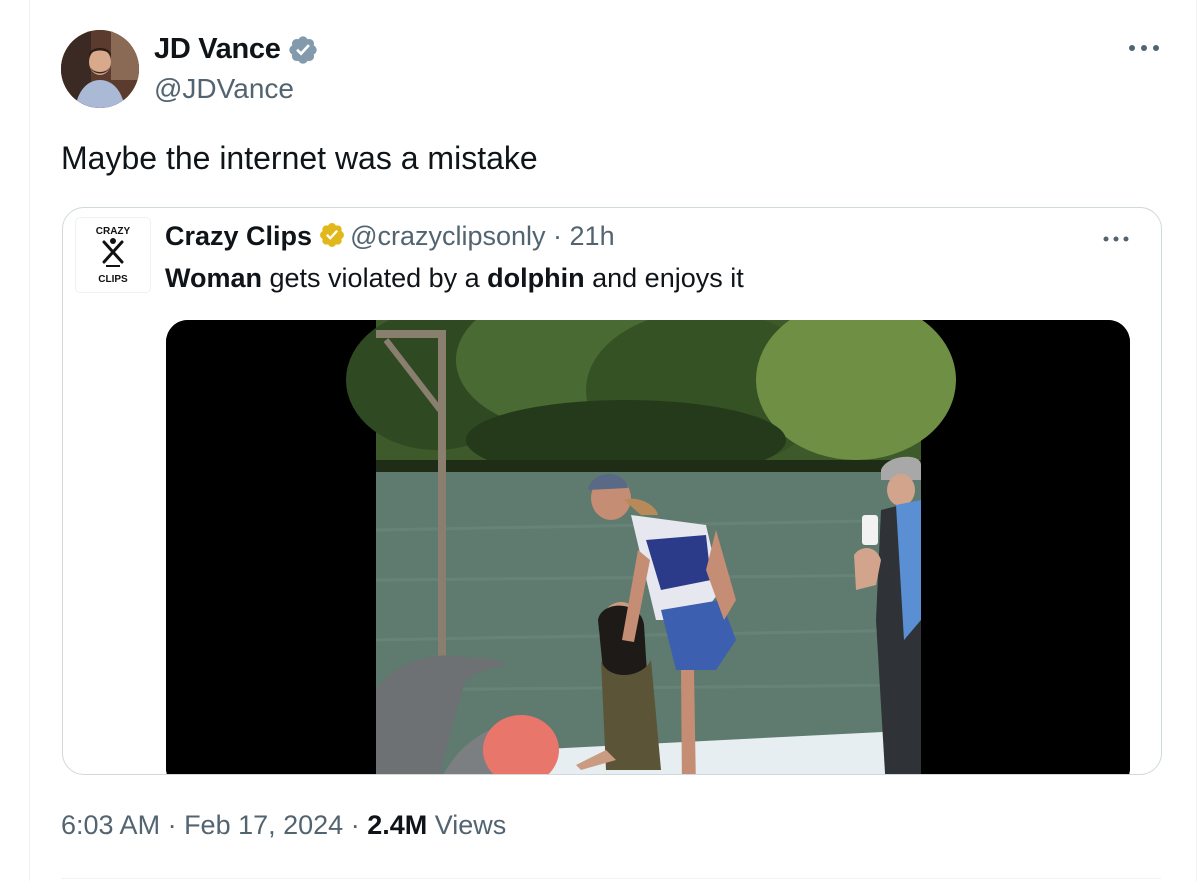 The image size is (1200, 881). What do you see at coordinates (375, 278) in the screenshot?
I see `quoted-text-part-2: gets violated by a` at bounding box center [375, 278].